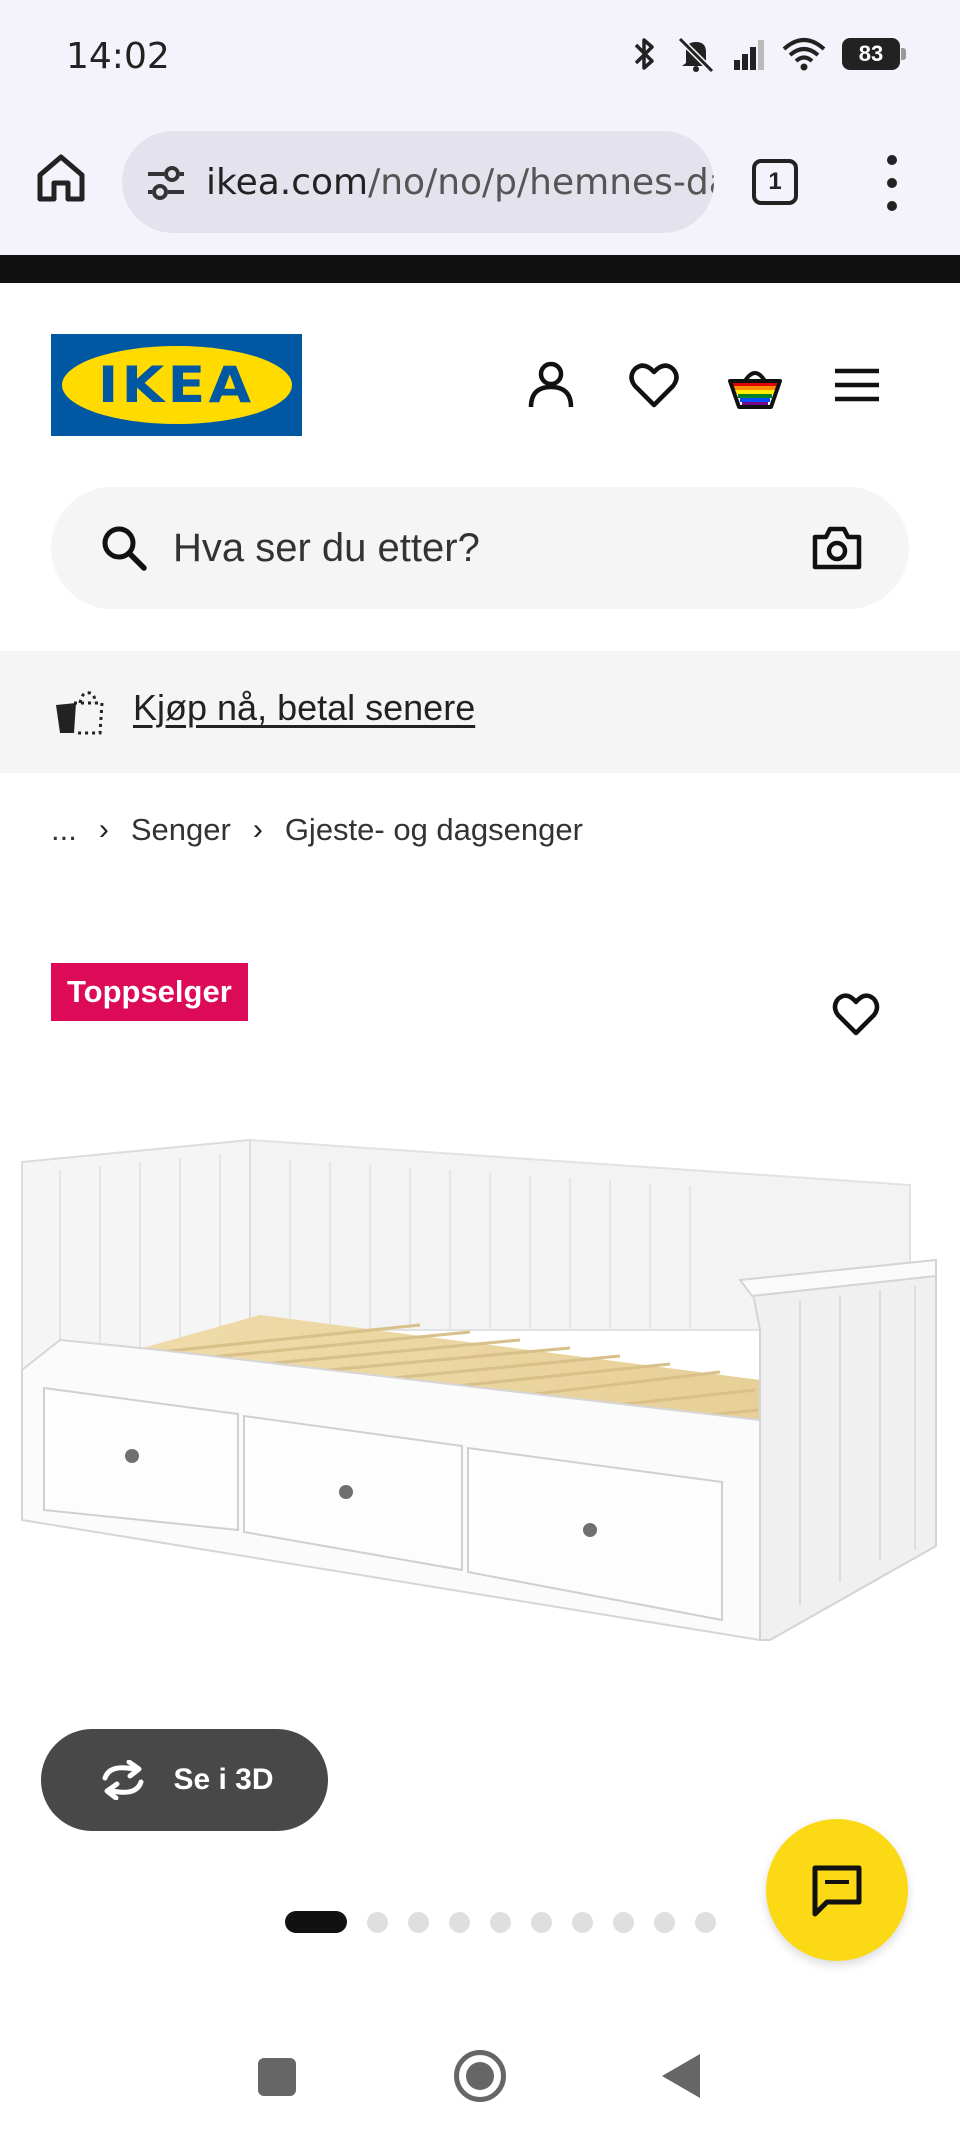 Image resolution: width=960 pixels, height=2134 pixels. I want to click on home-icon, so click(61, 178).